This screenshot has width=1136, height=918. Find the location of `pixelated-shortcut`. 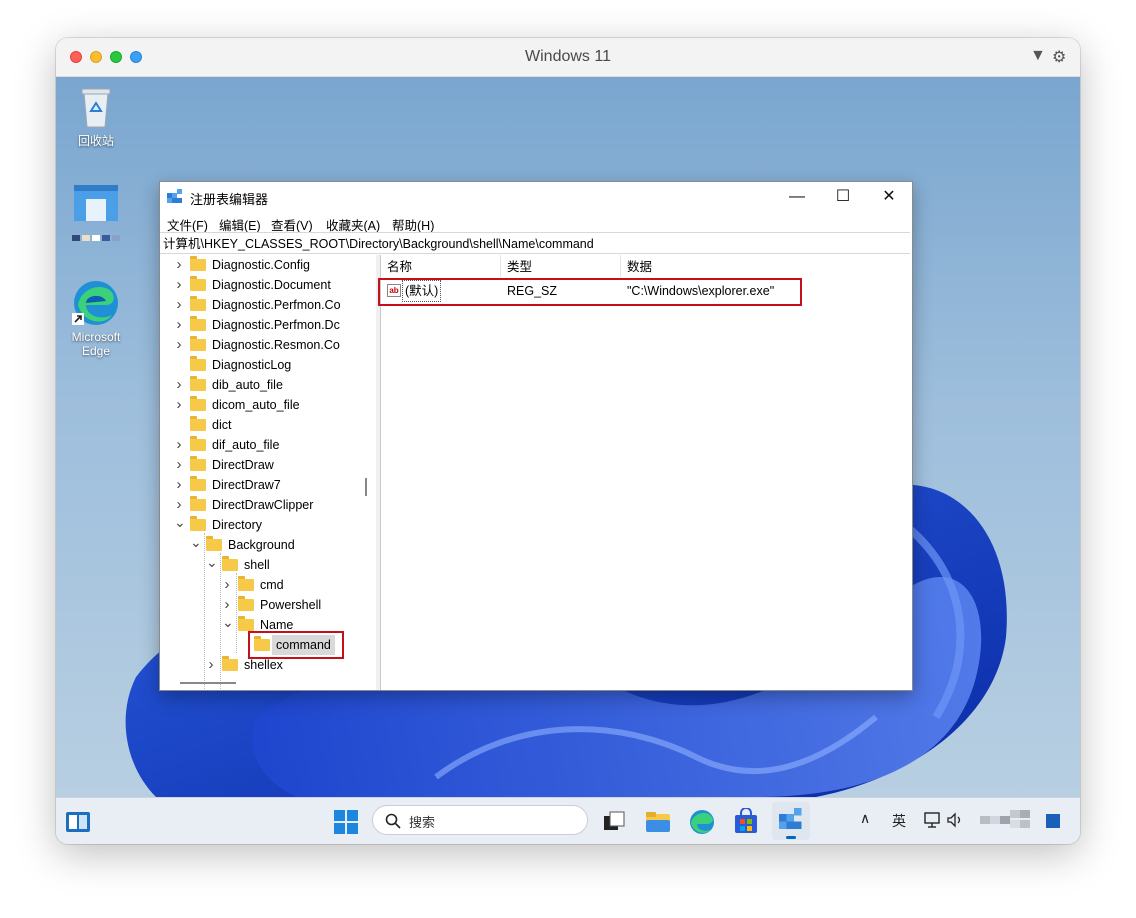

pixelated-shortcut is located at coordinates (96, 218).